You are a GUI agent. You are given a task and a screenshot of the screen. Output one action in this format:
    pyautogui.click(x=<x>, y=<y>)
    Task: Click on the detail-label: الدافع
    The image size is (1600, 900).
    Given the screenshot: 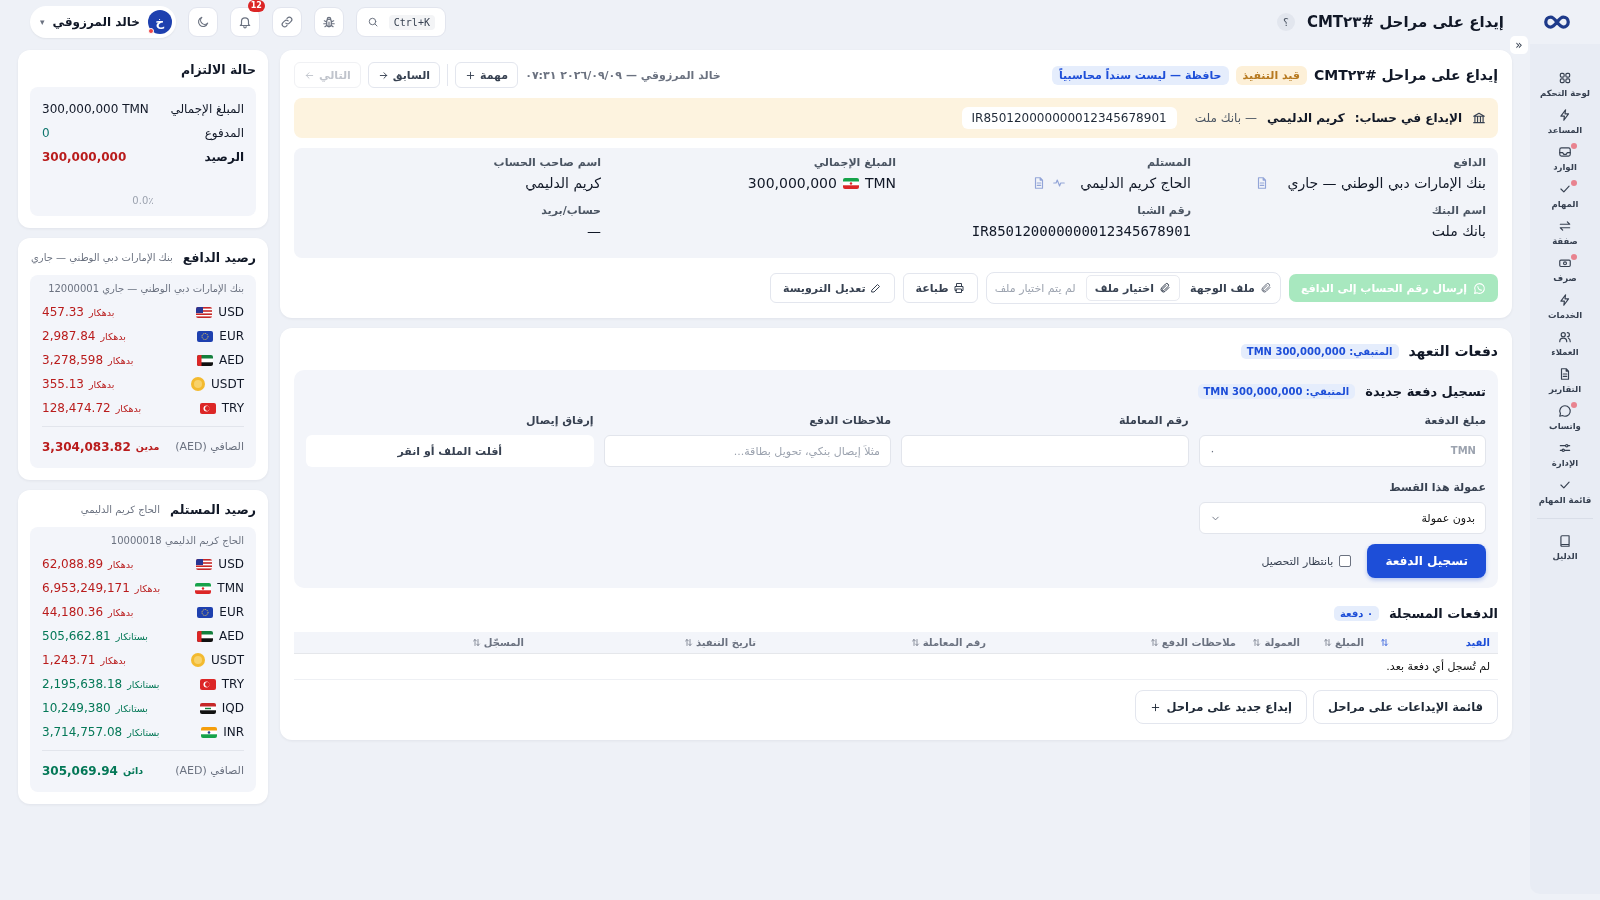 What is the action you would take?
    pyautogui.click(x=1469, y=162)
    